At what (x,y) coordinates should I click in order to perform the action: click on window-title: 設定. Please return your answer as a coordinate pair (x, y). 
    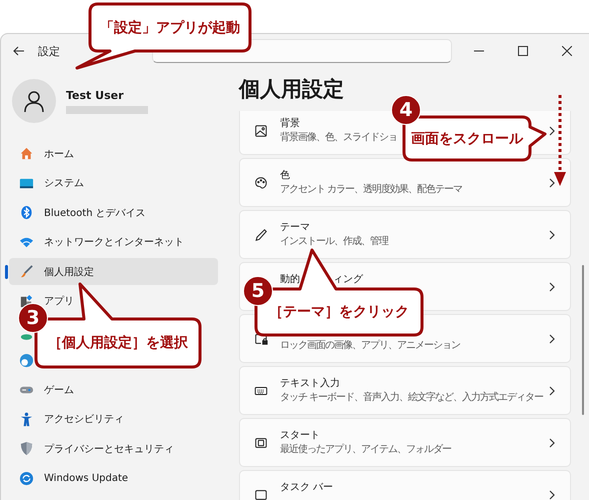
    Looking at the image, I should click on (49, 51).